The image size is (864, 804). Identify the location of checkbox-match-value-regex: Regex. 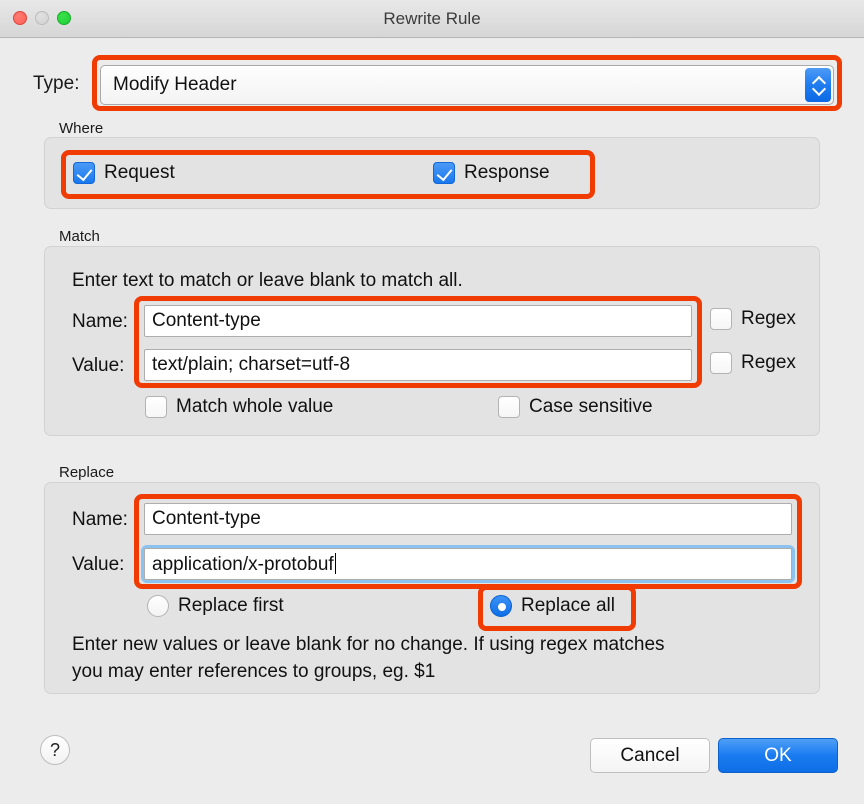
(753, 363).